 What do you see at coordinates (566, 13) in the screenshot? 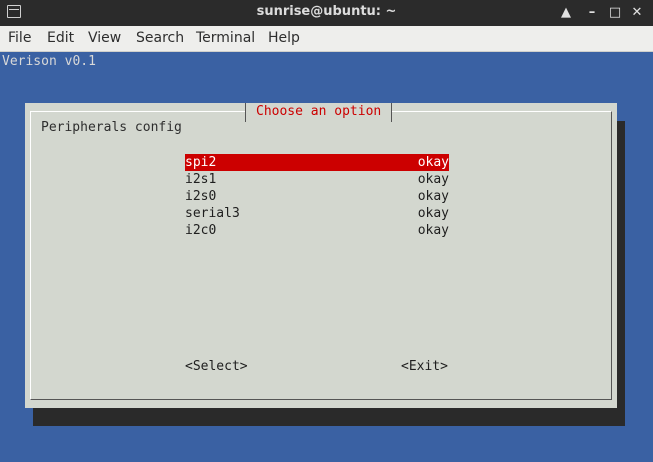
I see `arrow-up-icon: ▲` at bounding box center [566, 13].